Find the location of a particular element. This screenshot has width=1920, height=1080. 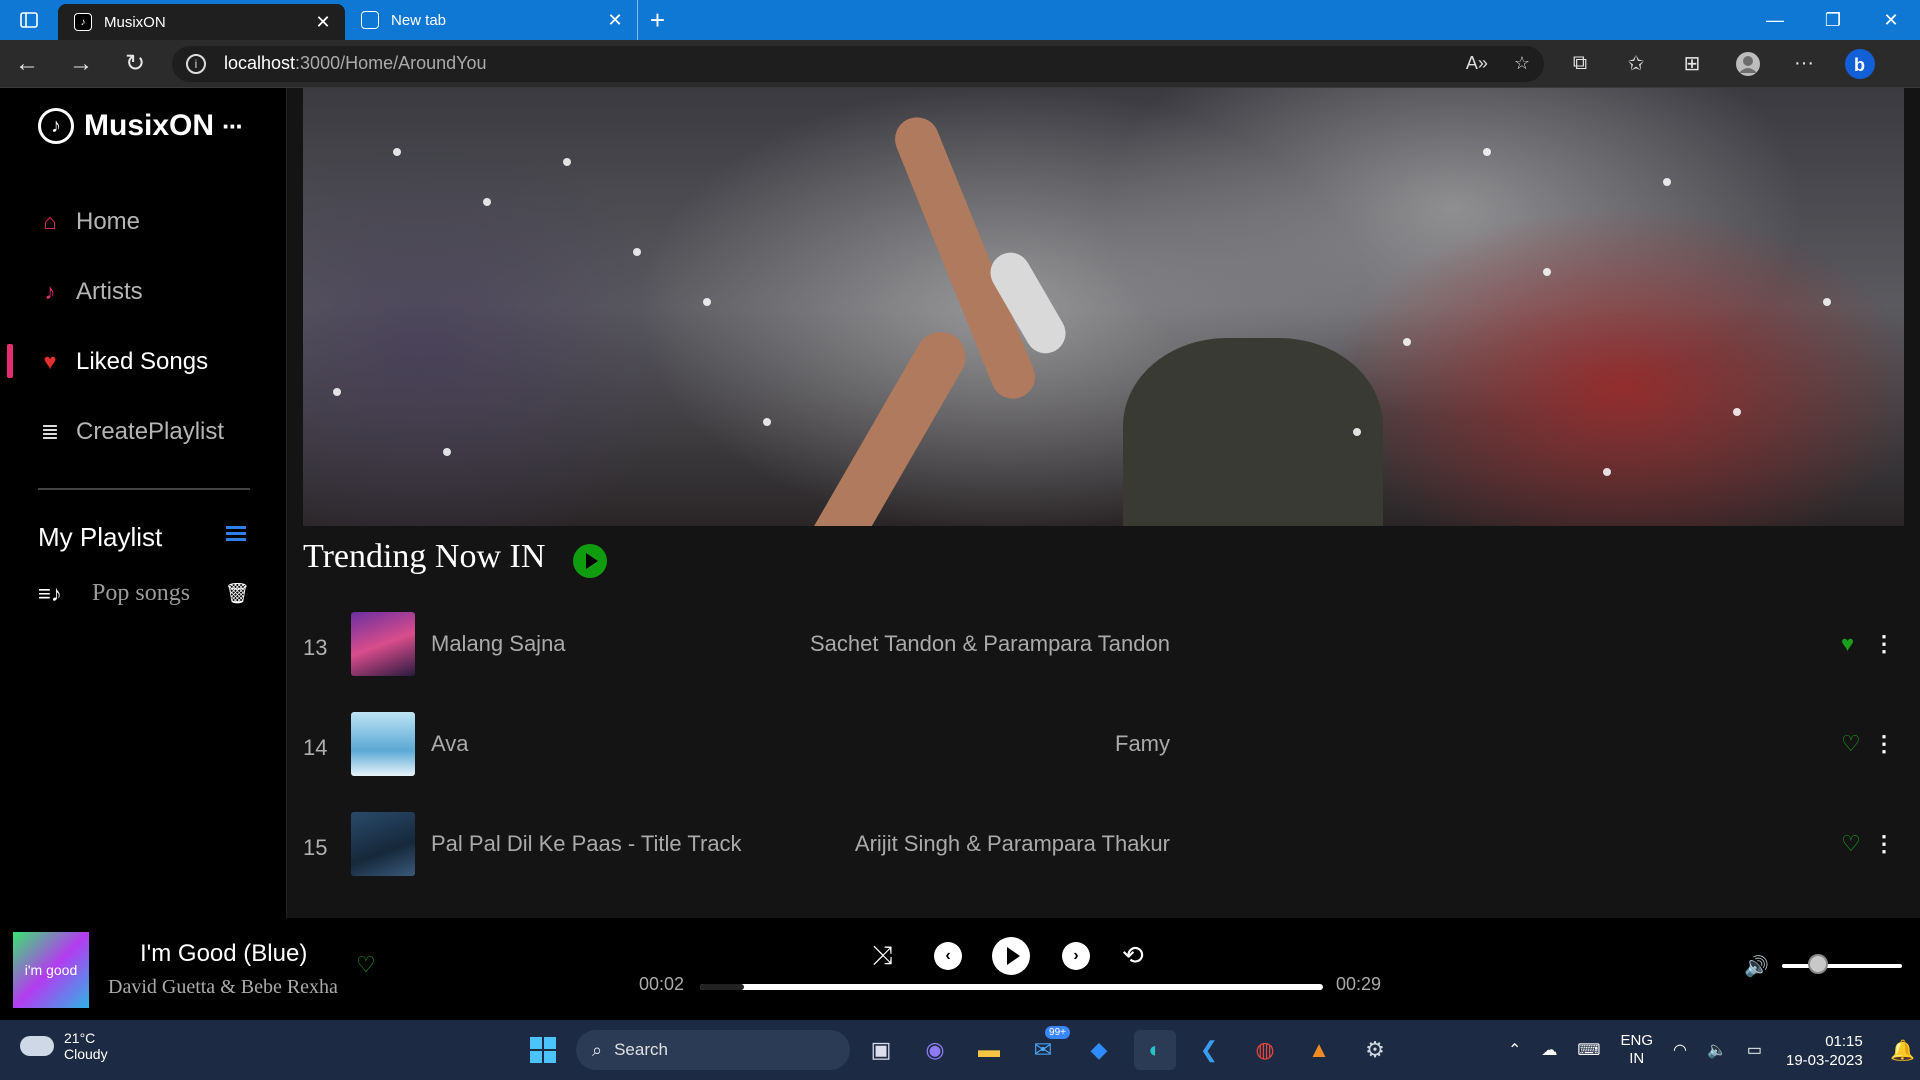

extensions-icon: ⧉ is located at coordinates (1580, 64).